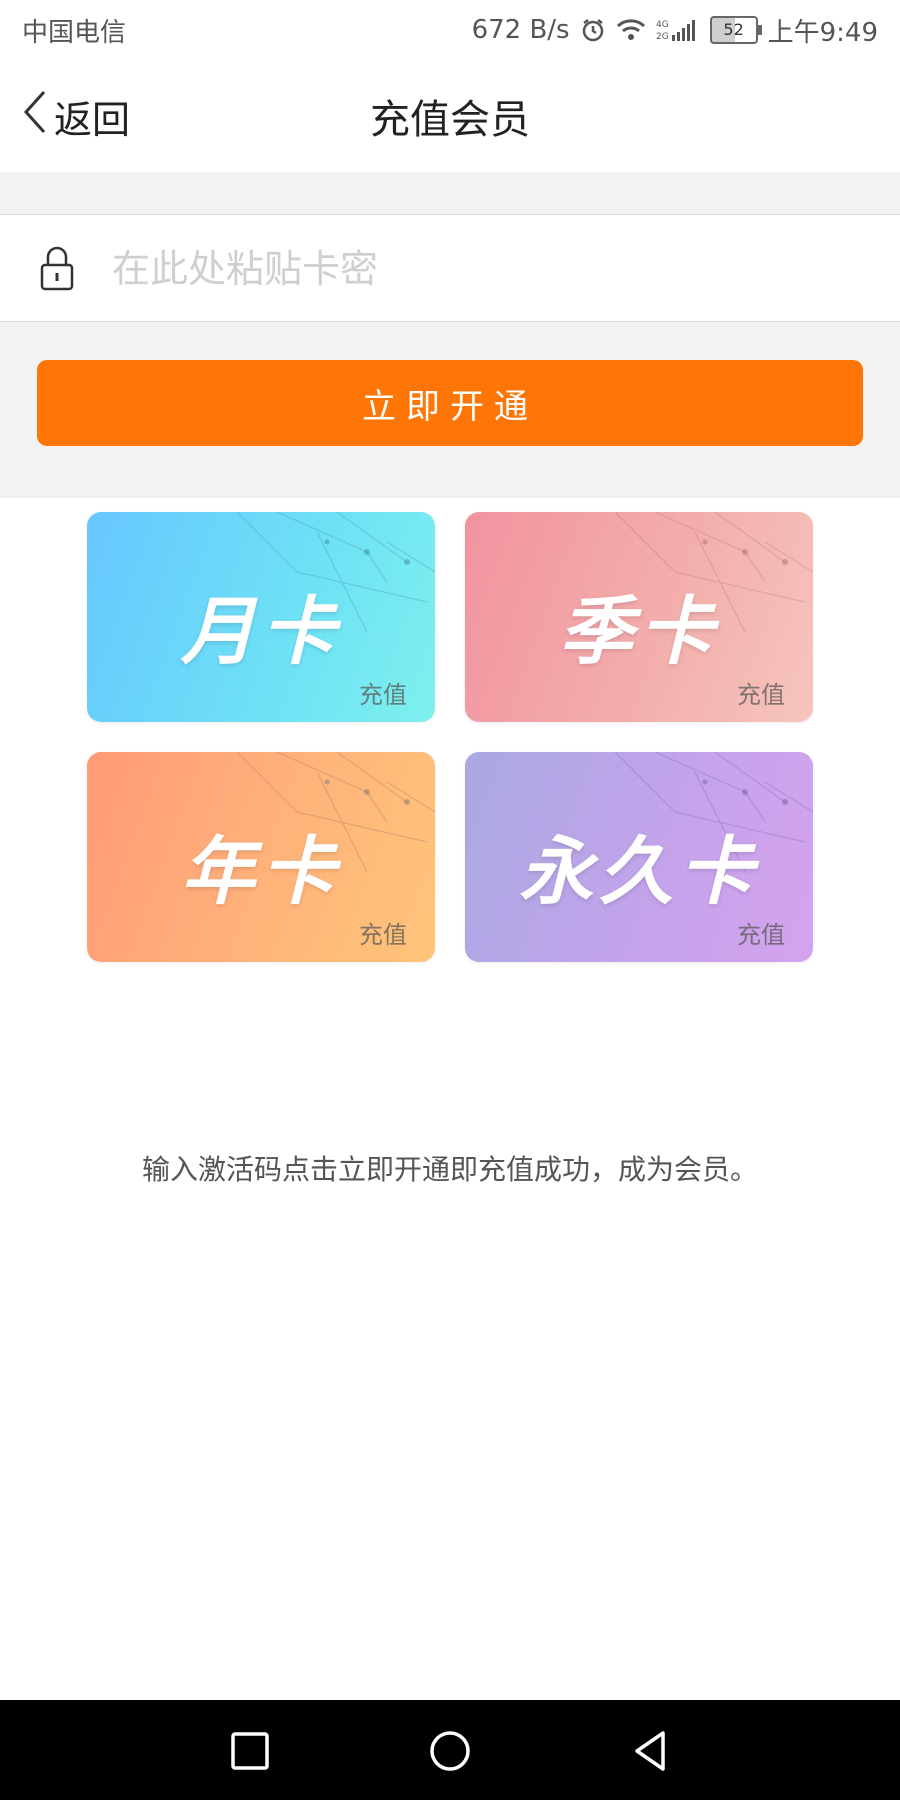 Image resolution: width=900 pixels, height=1800 pixels. I want to click on clock: 上午9:49, so click(822, 32).